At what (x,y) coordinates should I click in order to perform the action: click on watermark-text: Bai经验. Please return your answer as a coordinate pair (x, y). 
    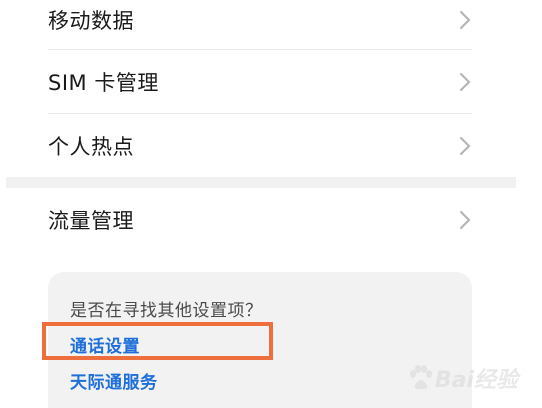
    Looking at the image, I should click on (476, 380).